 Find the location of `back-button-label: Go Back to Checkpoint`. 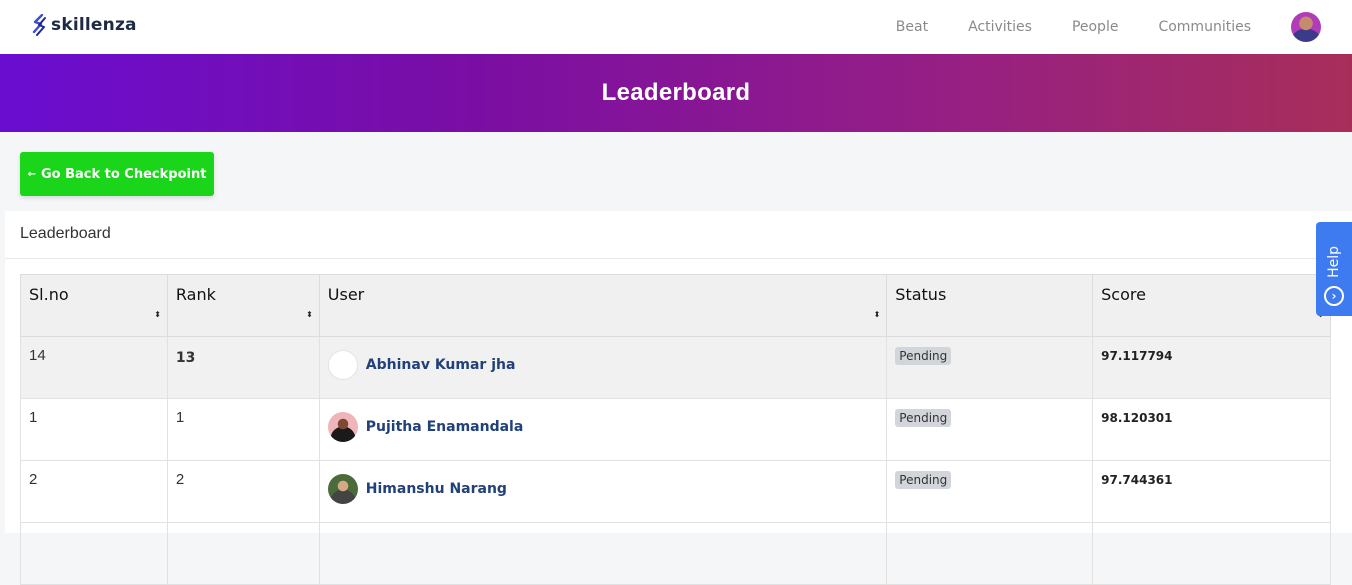

back-button-label: Go Back to Checkpoint is located at coordinates (123, 174).